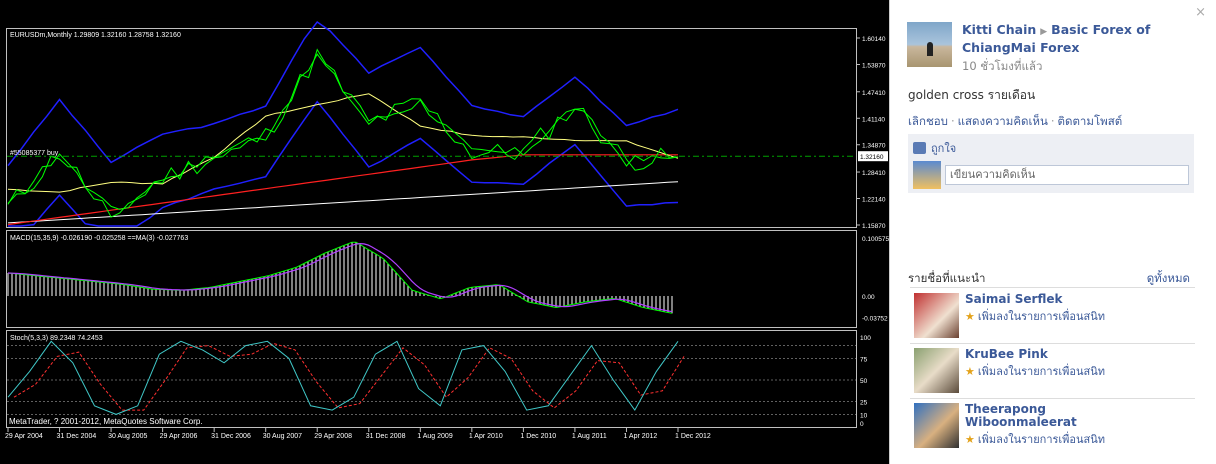 This screenshot has width=1216, height=464. Describe the element at coordinates (864, 381) in the screenshot. I see `stoch-tick-label: 50` at that location.